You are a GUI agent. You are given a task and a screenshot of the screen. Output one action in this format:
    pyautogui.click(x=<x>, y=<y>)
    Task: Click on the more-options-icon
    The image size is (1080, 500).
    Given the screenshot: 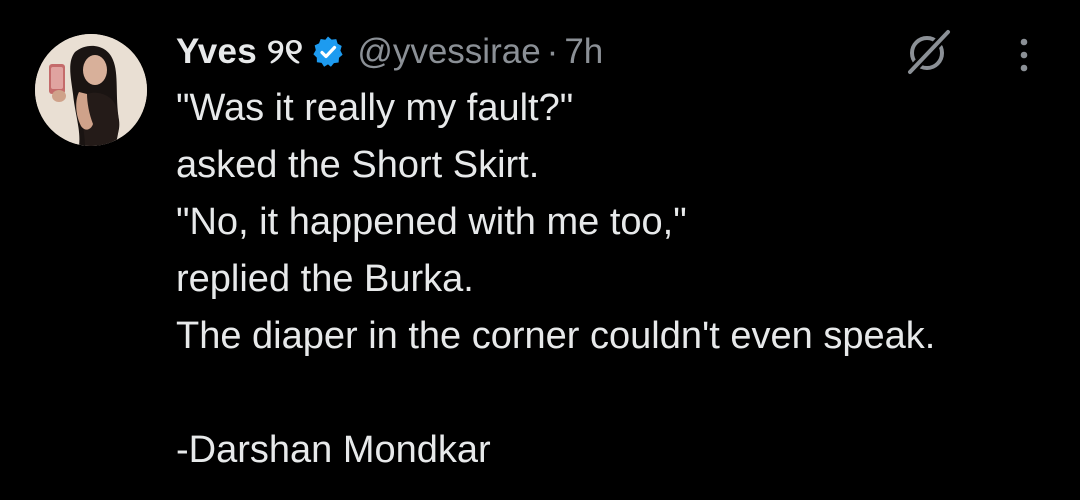 What is the action you would take?
    pyautogui.click(x=1024, y=56)
    